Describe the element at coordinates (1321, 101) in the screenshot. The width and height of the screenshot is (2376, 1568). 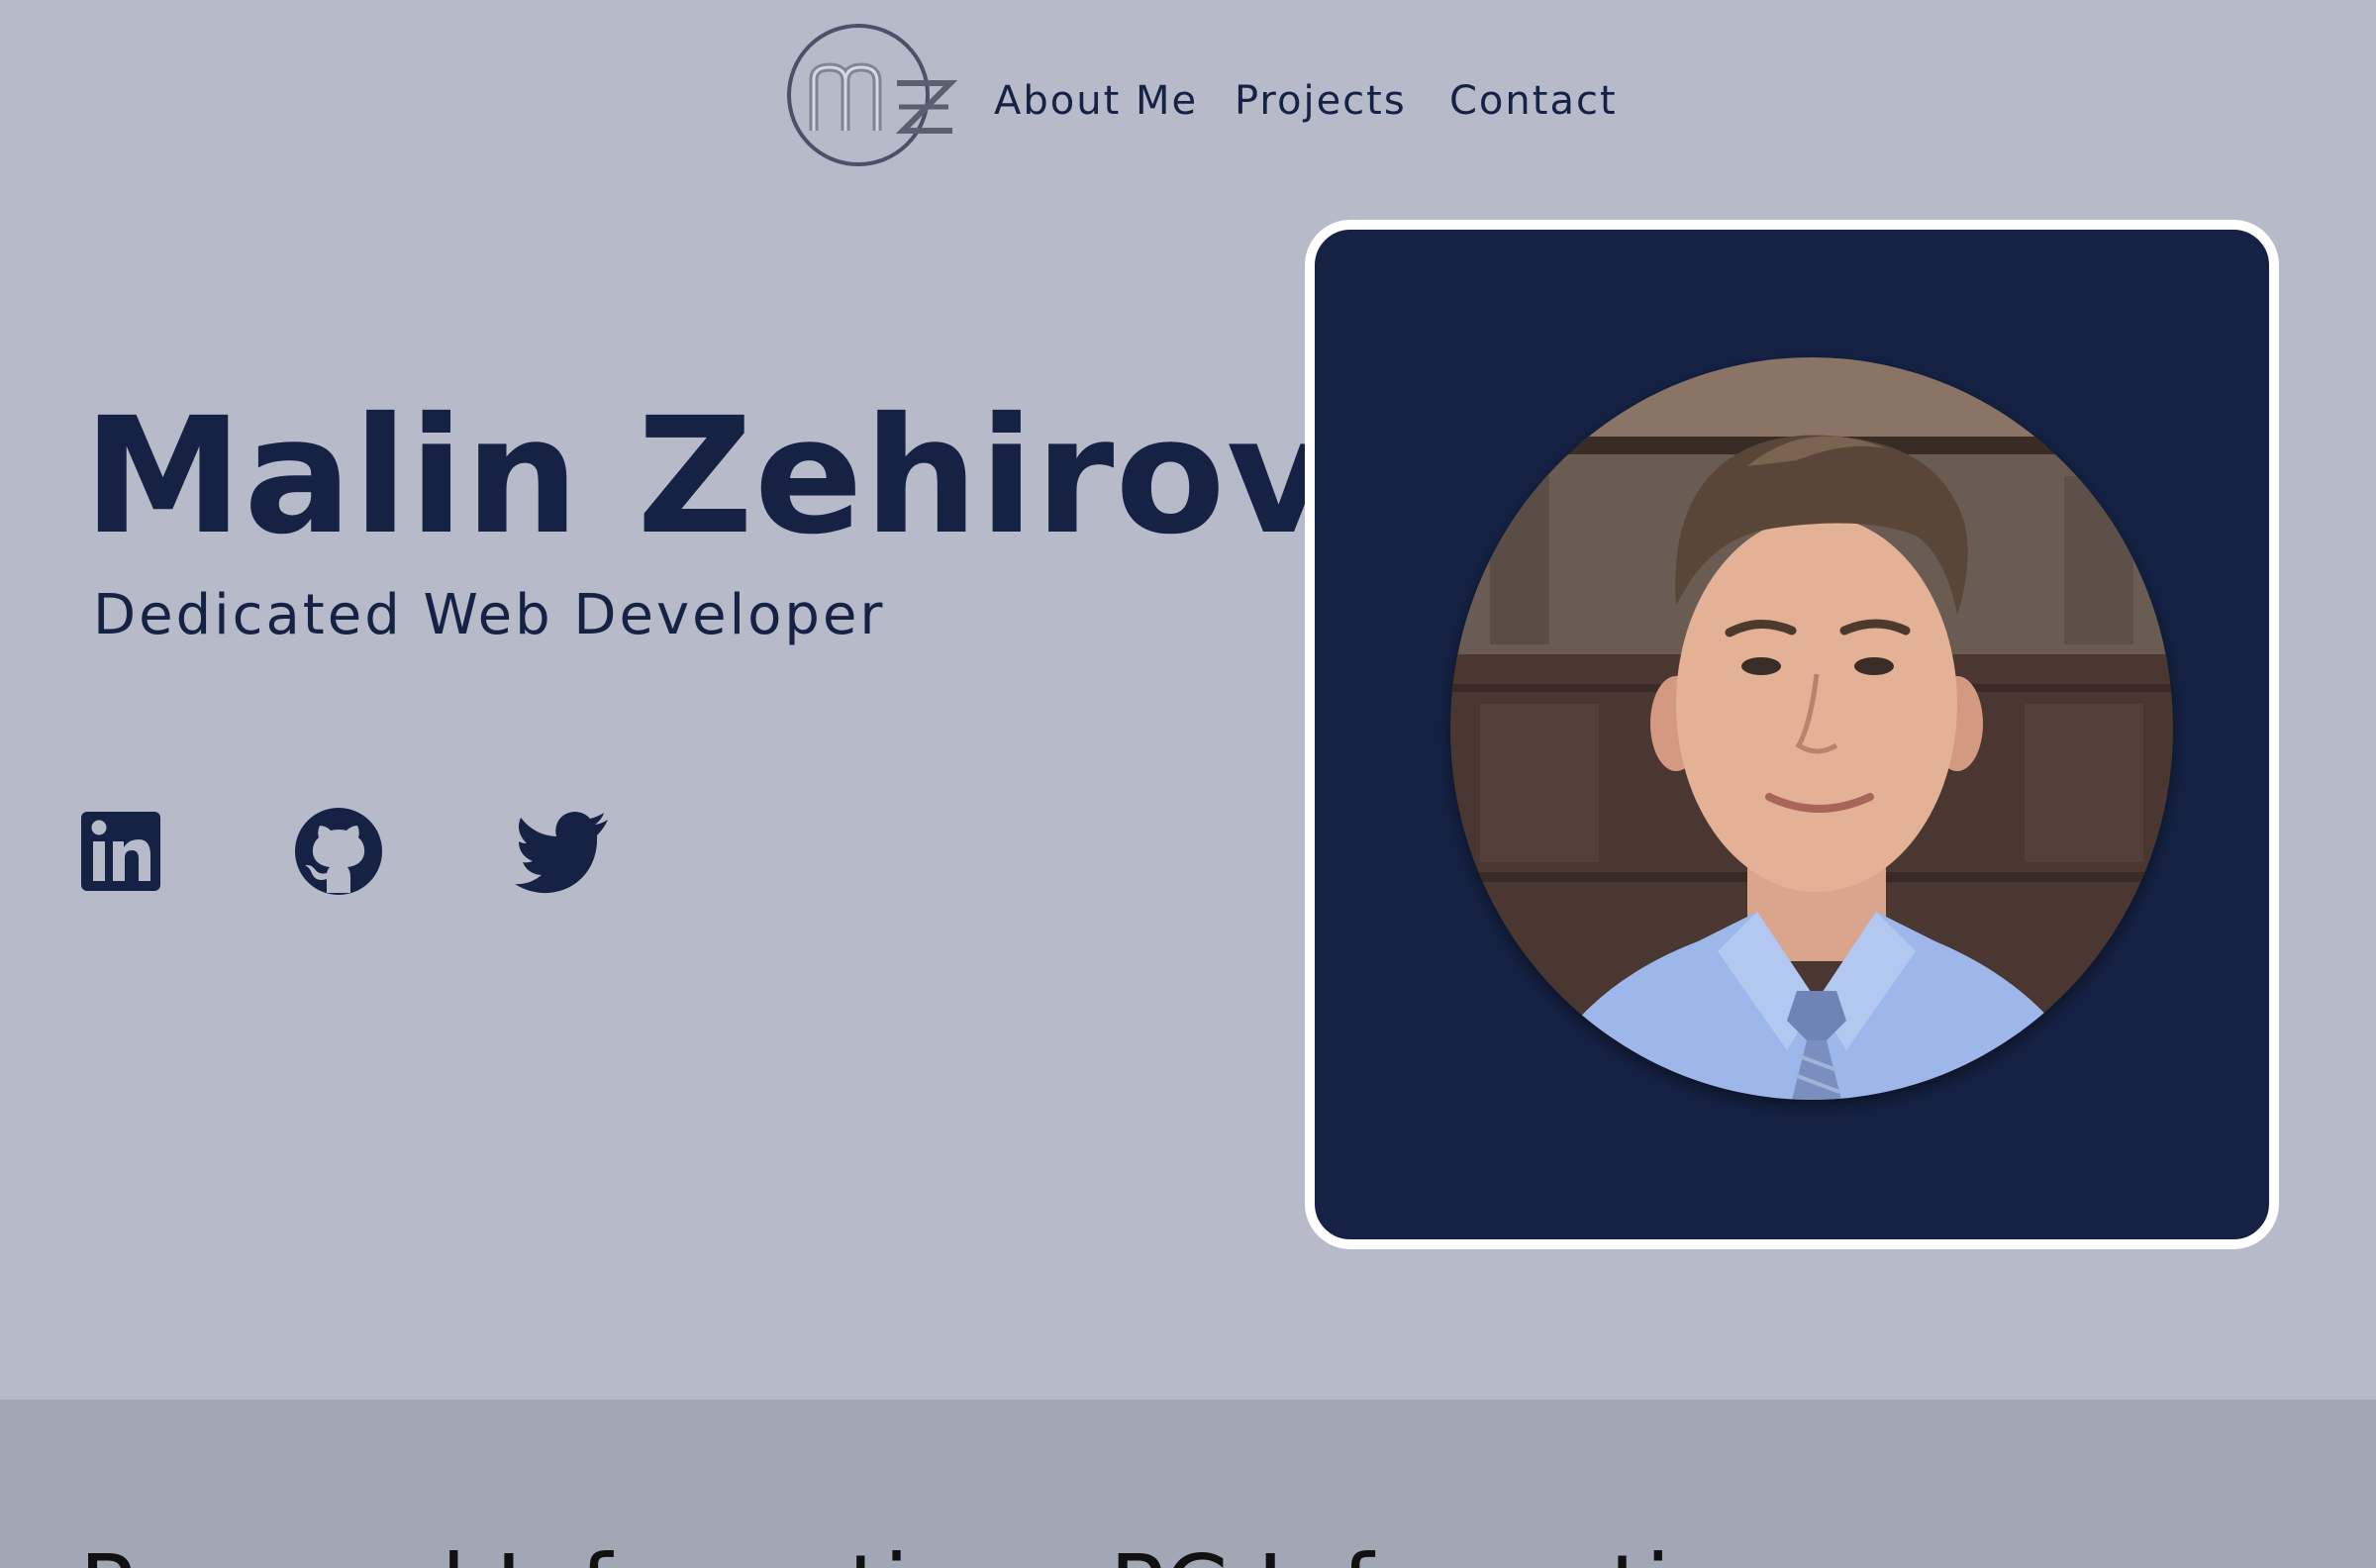
I see `nav-link-projects: Projects` at that location.